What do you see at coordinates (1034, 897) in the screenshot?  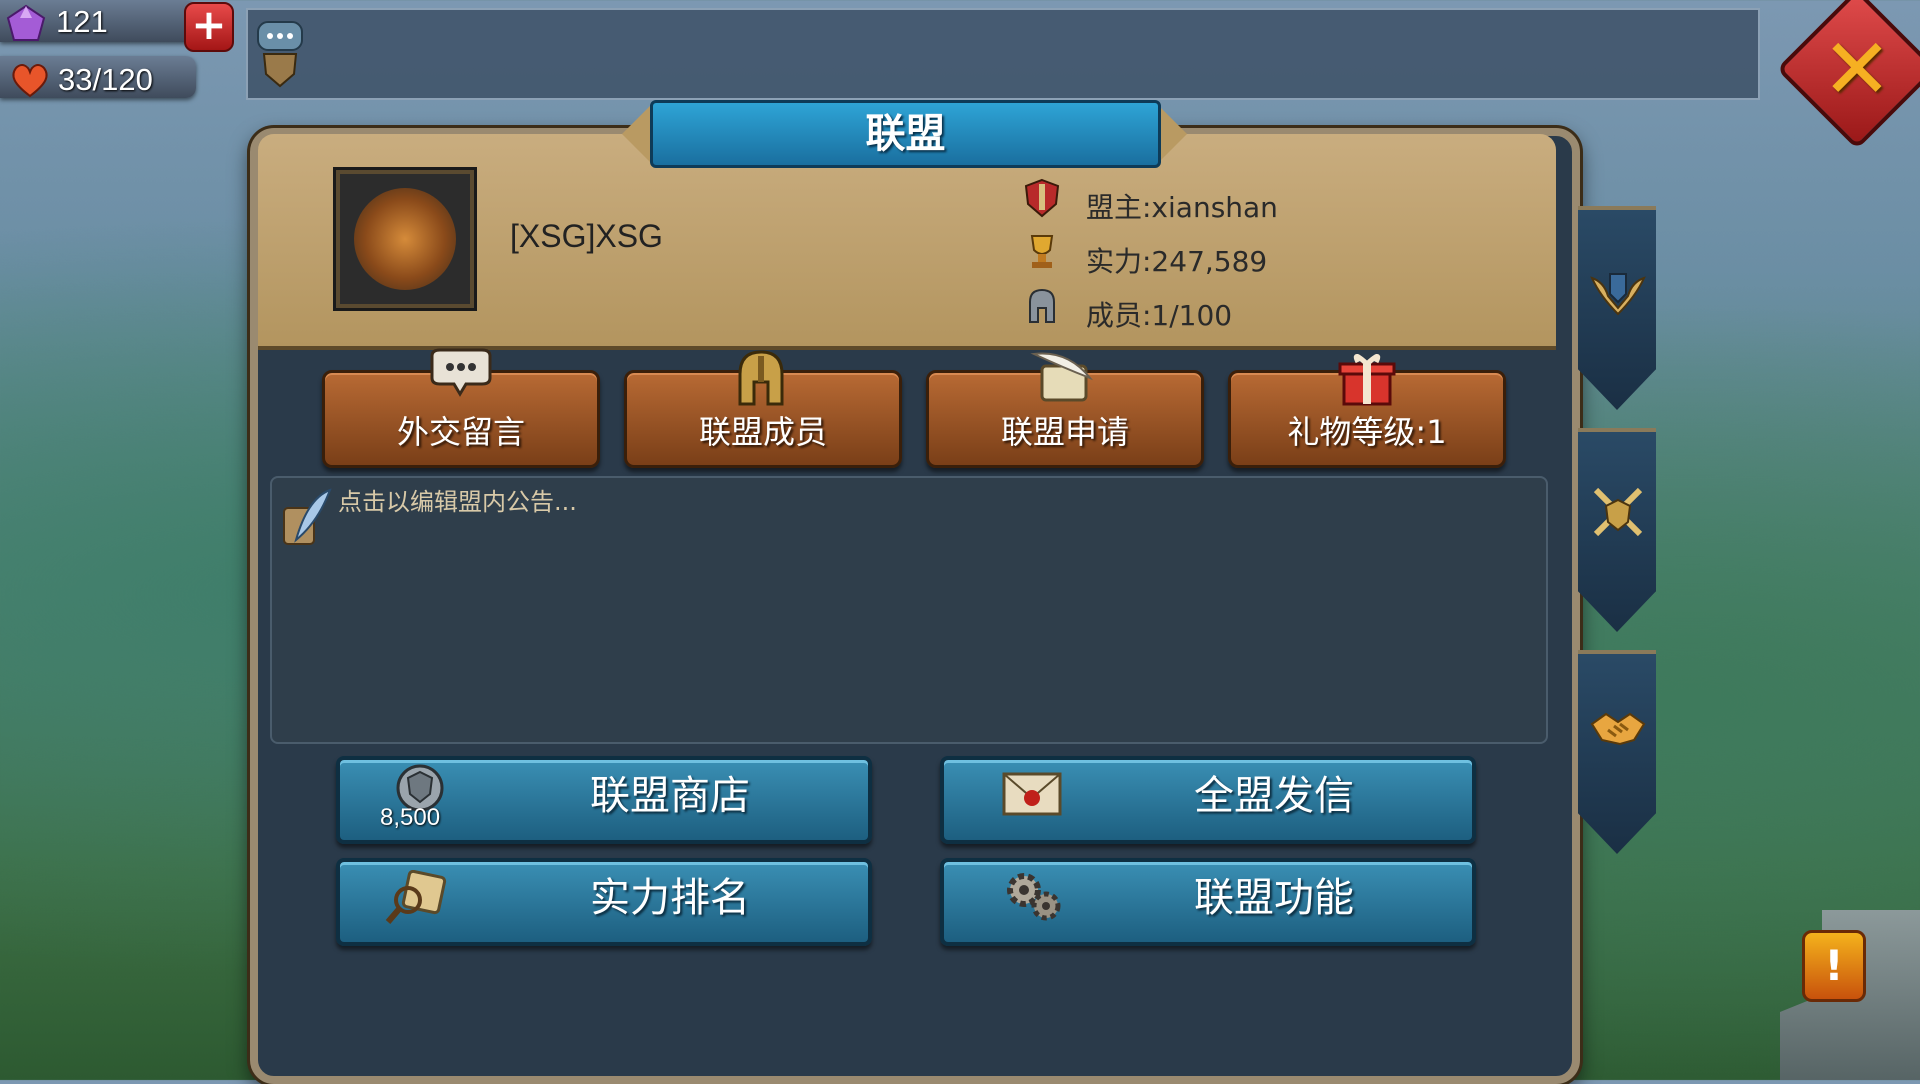 I see `gears-icon` at bounding box center [1034, 897].